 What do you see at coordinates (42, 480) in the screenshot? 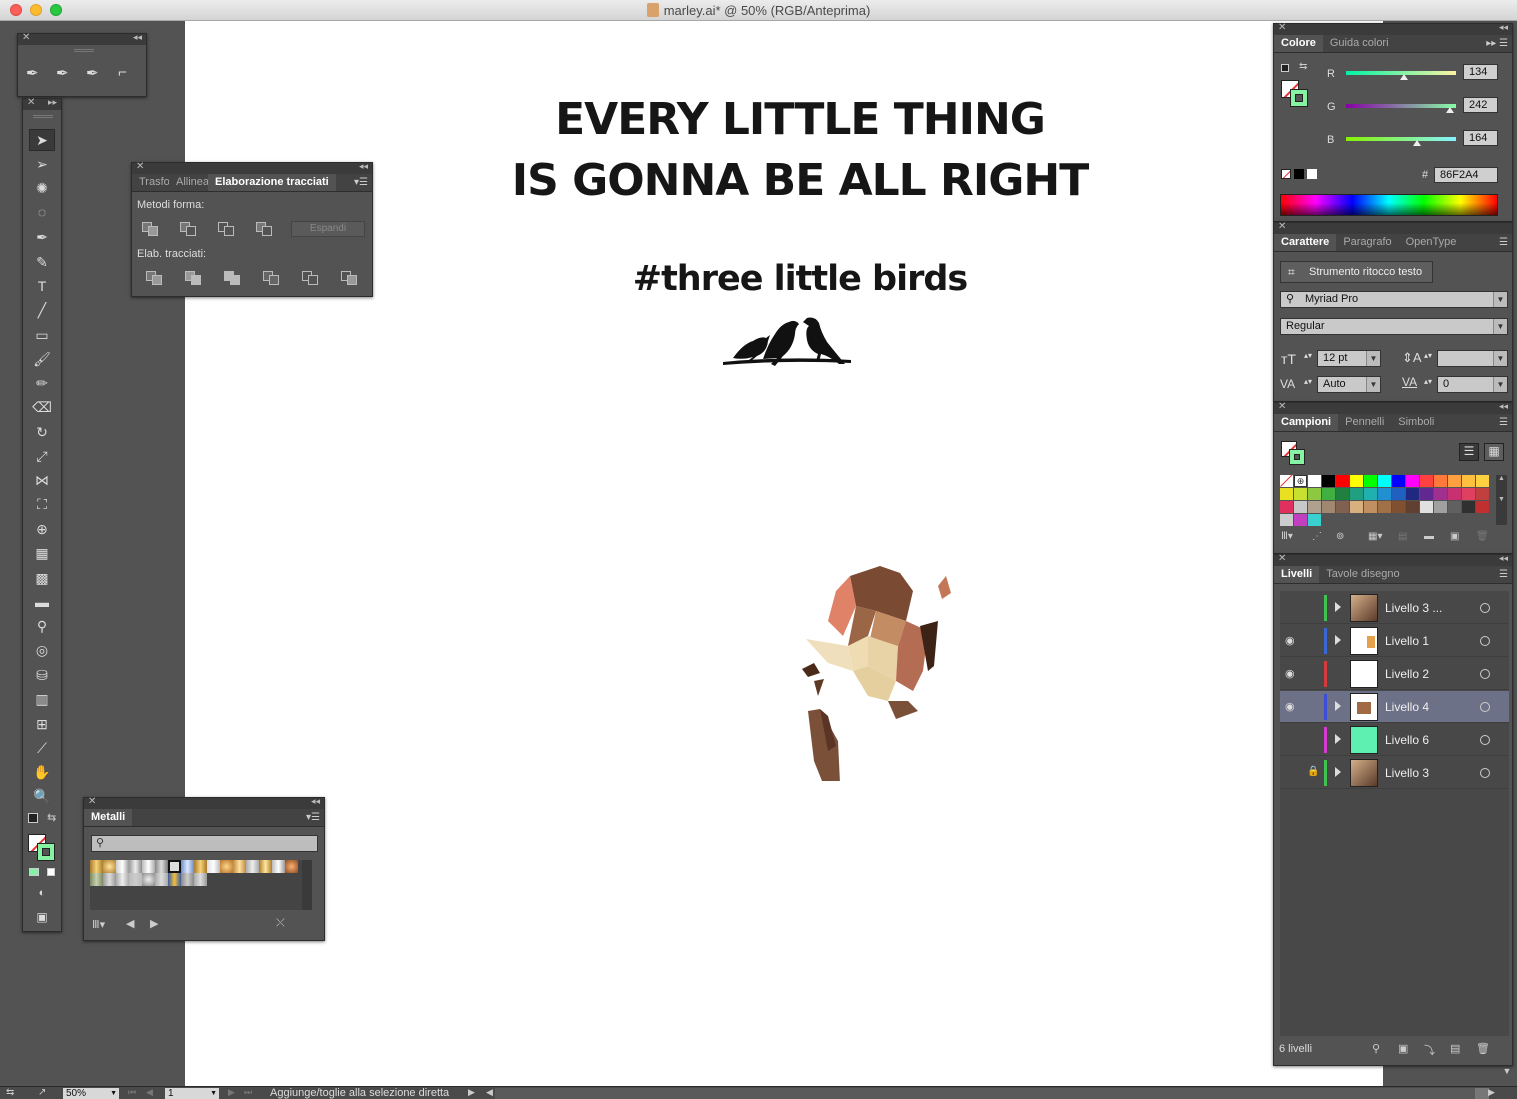
I see `width-tool-icon: ⋈` at bounding box center [42, 480].